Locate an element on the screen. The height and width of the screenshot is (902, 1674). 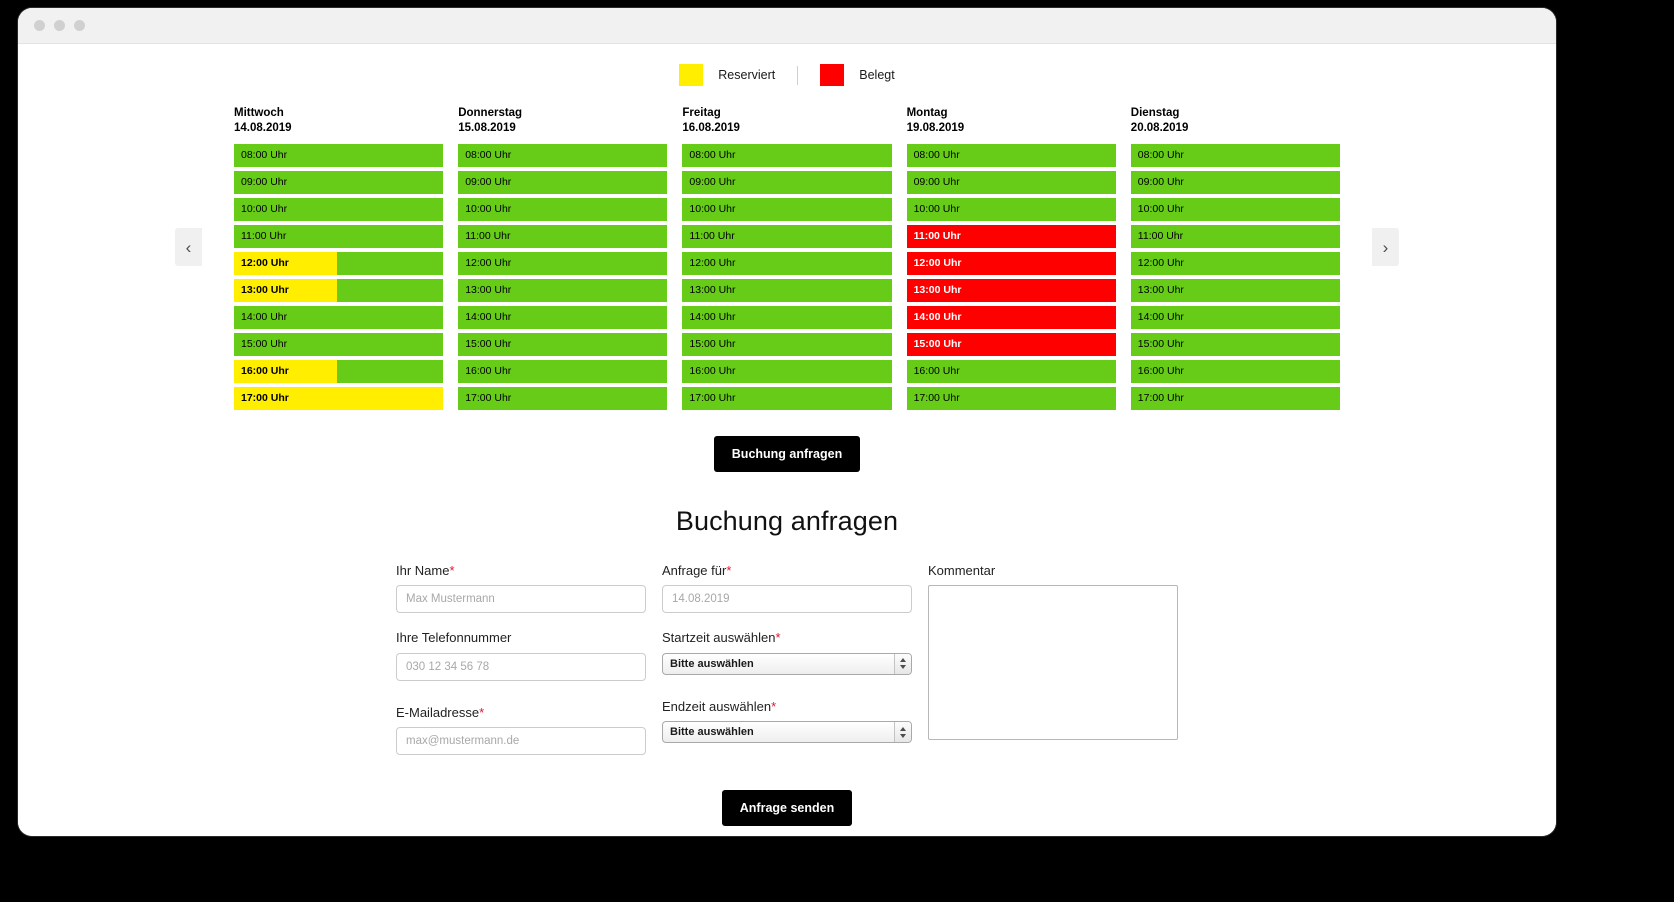
timeslot-teilweise-reserviert: 16:00 Uhr is located at coordinates (339, 371).